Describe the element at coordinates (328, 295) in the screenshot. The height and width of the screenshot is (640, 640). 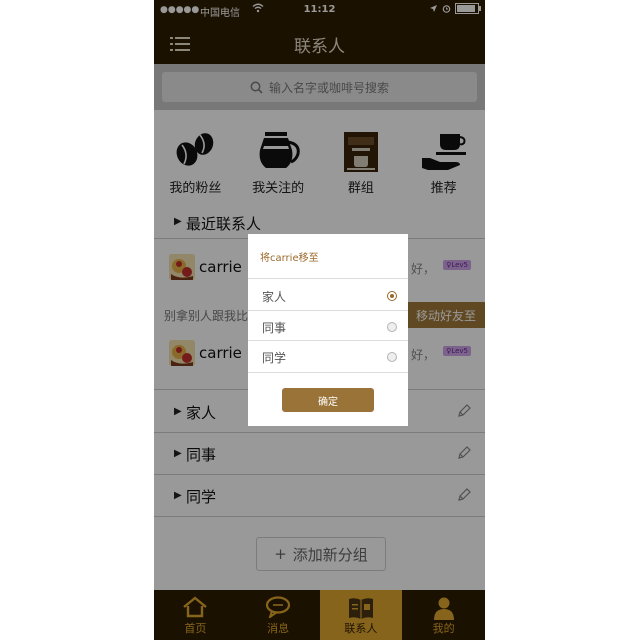
I see `option-family: 家人` at that location.